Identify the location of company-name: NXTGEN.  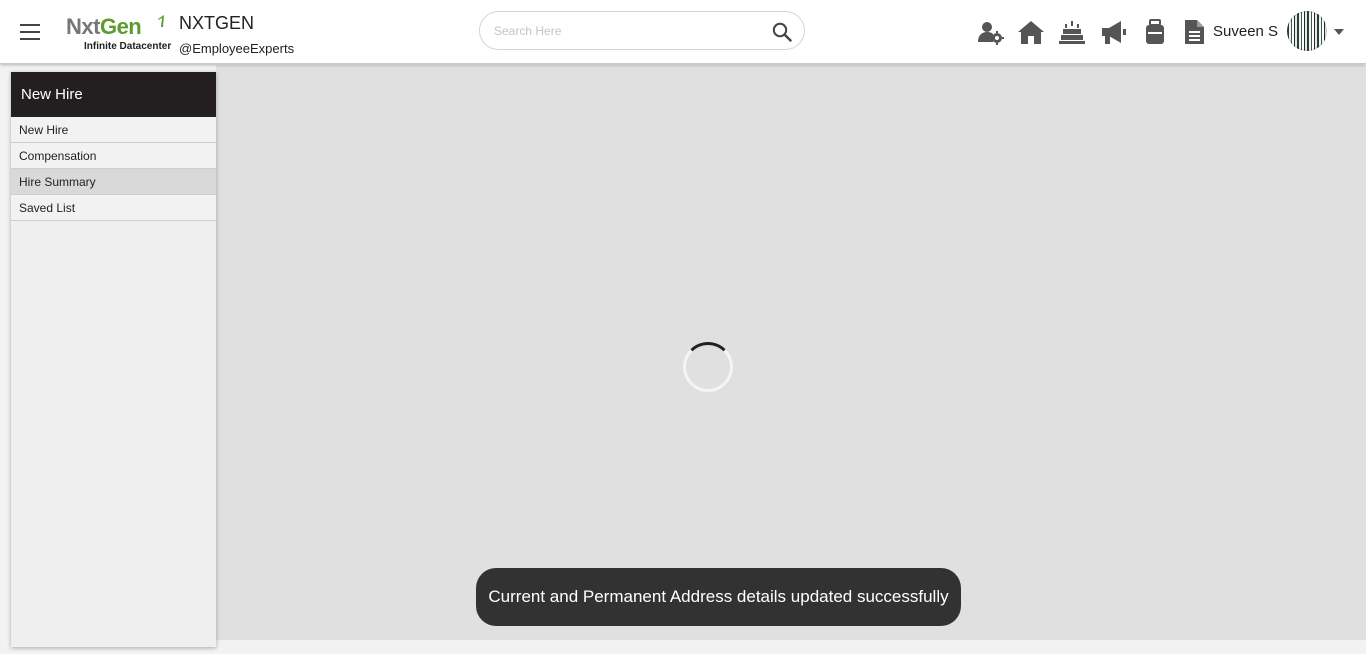
(217, 23).